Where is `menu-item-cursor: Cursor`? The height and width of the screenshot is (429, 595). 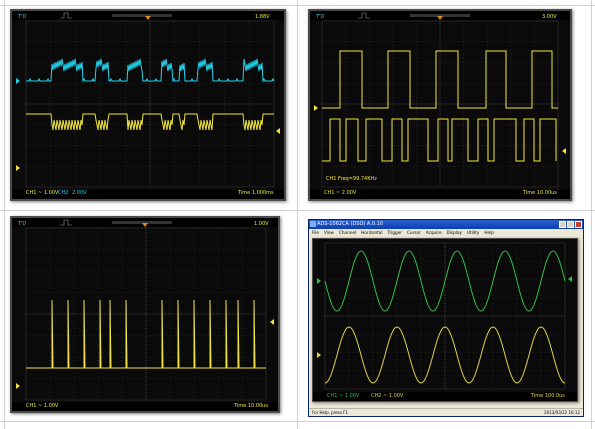
menu-item-cursor: Cursor is located at coordinates (414, 233).